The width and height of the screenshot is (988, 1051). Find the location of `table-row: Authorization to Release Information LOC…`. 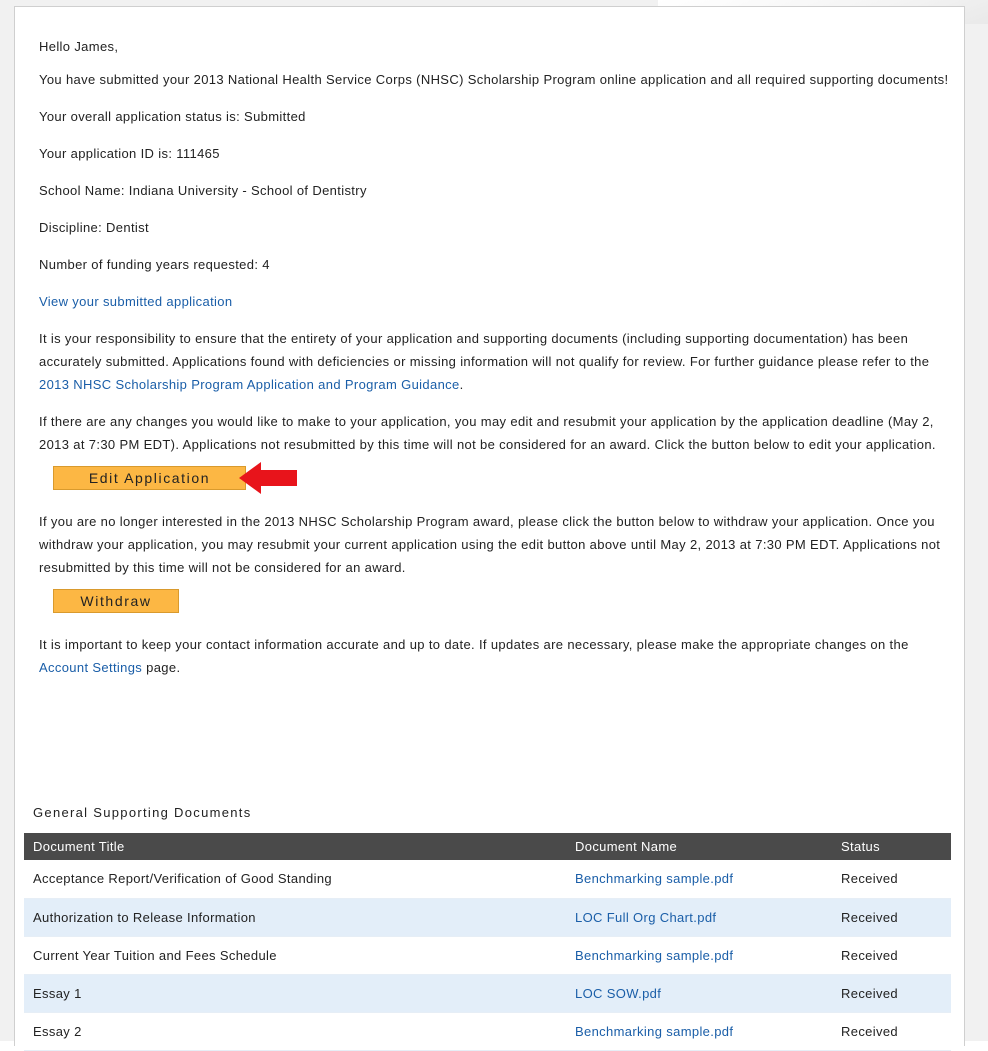

table-row: Authorization to Release Information LOC… is located at coordinates (487, 917).